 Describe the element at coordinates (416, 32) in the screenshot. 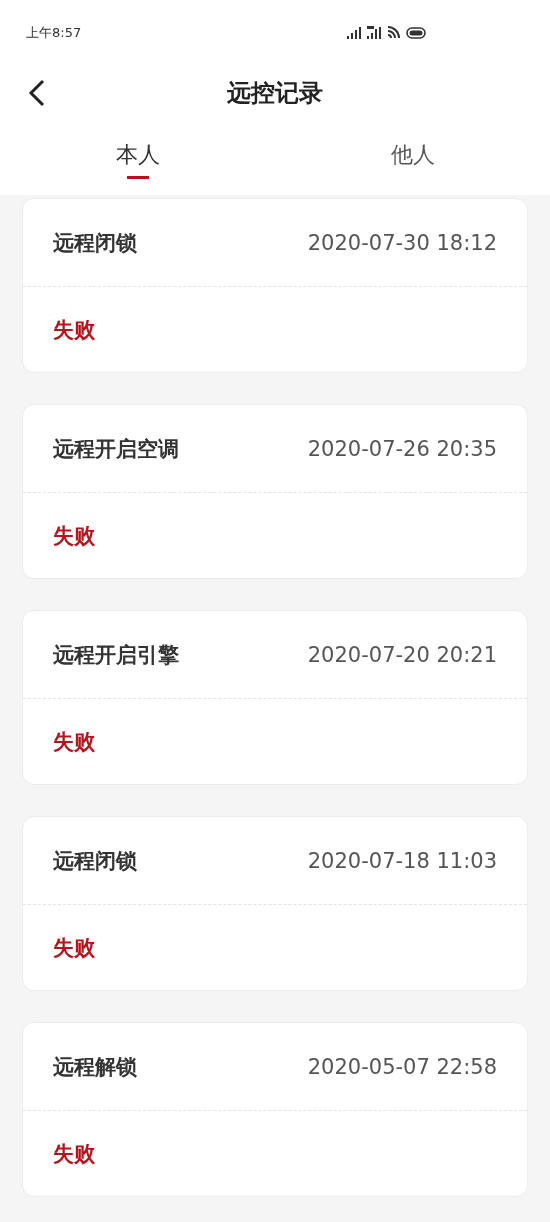

I see `battery-icon` at that location.